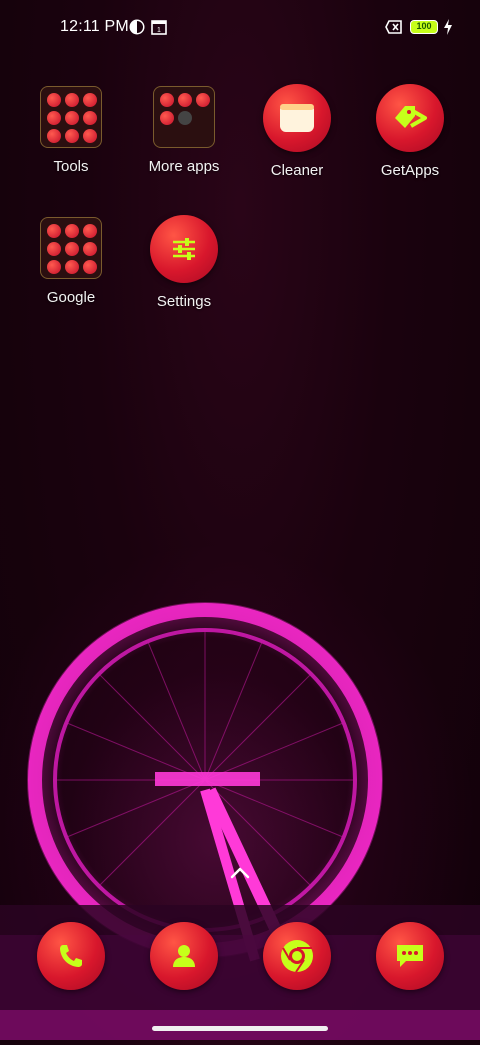 Image resolution: width=480 pixels, height=1045 pixels. I want to click on weather-icon, so click(90, 100).